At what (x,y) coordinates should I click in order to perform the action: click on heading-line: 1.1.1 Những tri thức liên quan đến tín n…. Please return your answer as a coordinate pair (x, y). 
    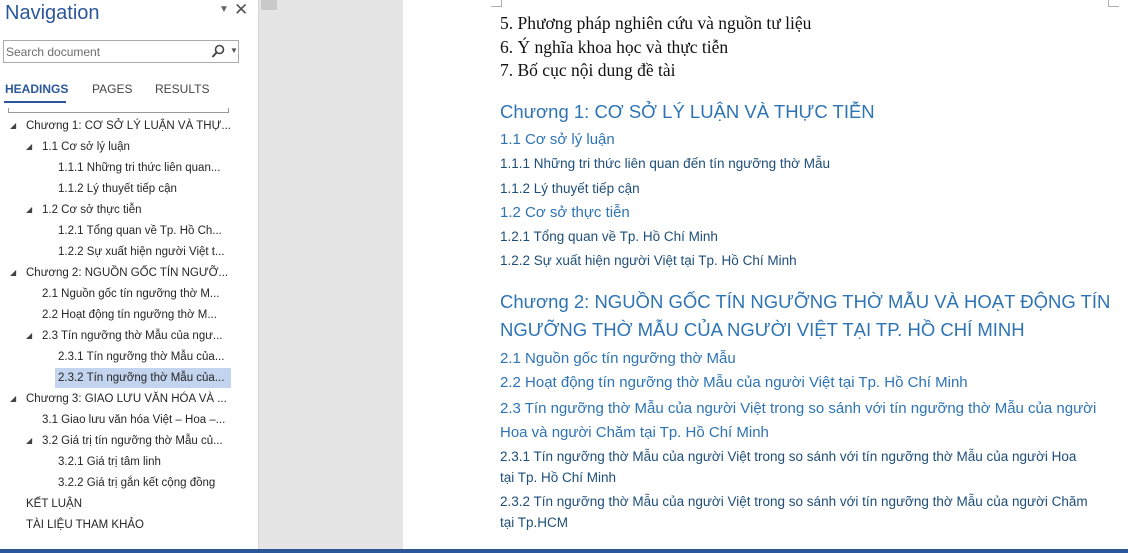
    Looking at the image, I should click on (665, 163).